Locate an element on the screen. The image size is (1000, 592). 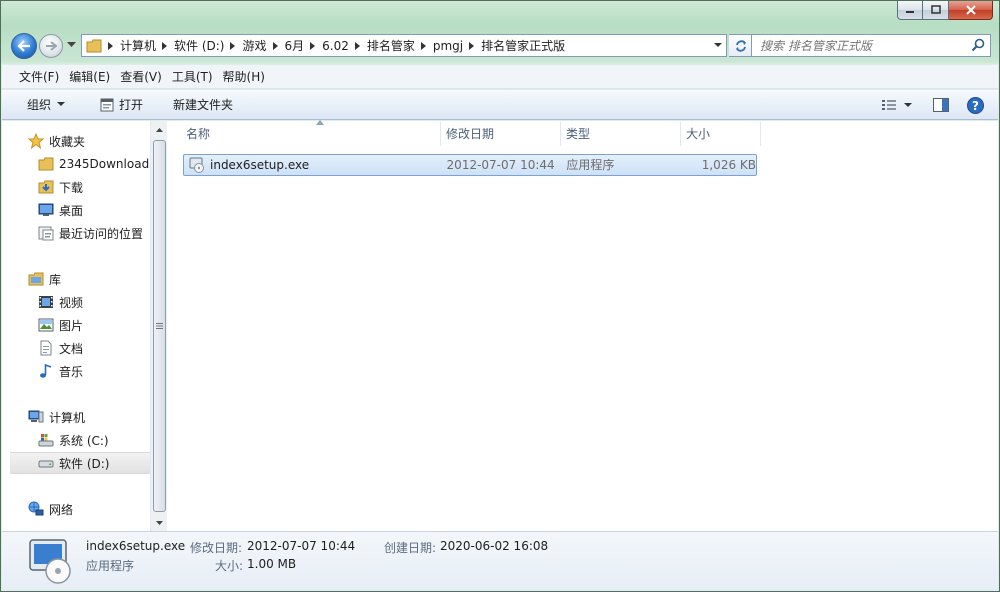
nav-item-documents: 文档 is located at coordinates (76, 348).